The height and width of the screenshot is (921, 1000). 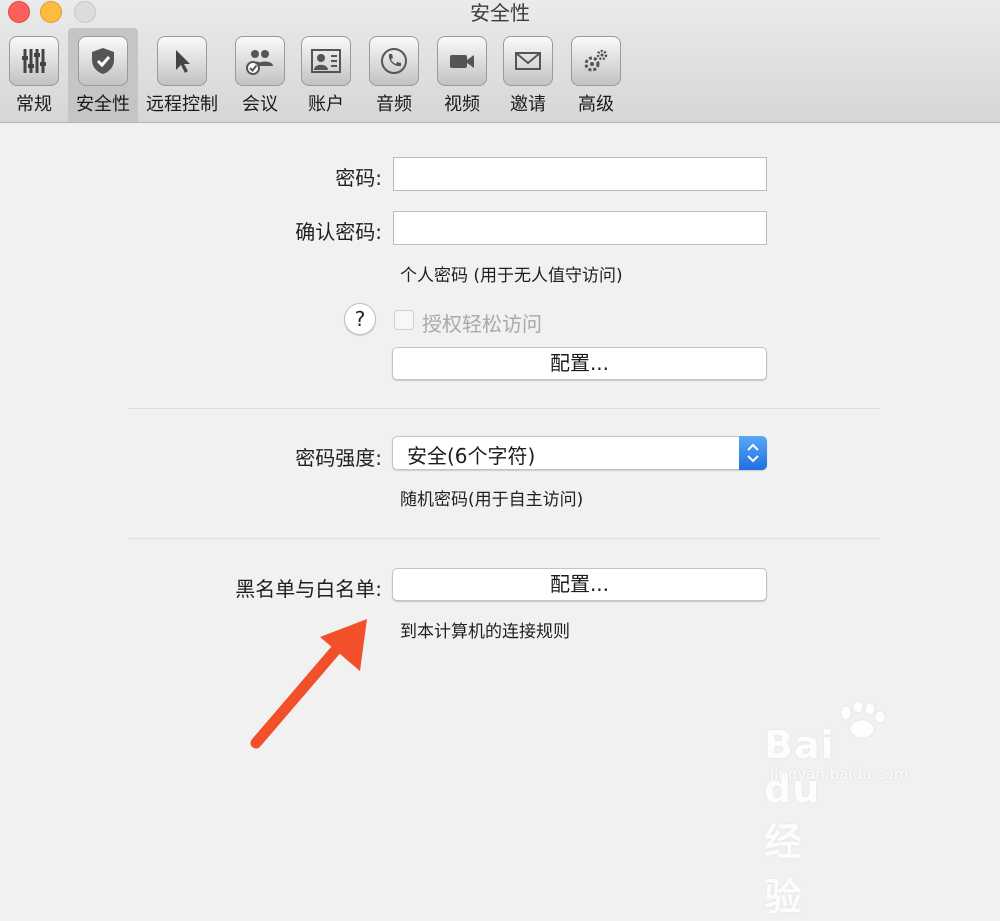 I want to click on random-password-hint: 随机密码(用于自主访问), so click(x=492, y=500).